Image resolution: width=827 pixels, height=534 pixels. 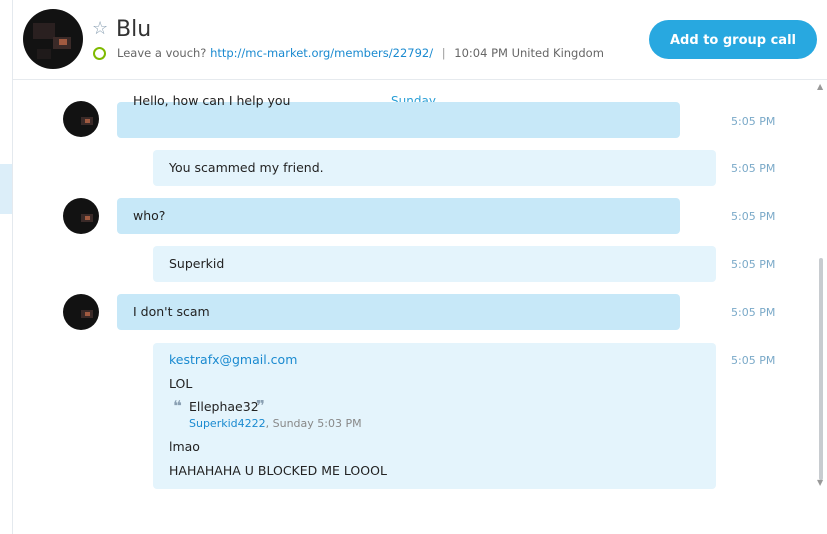 I want to click on quote-close-icon: ❞, so click(x=260, y=406).